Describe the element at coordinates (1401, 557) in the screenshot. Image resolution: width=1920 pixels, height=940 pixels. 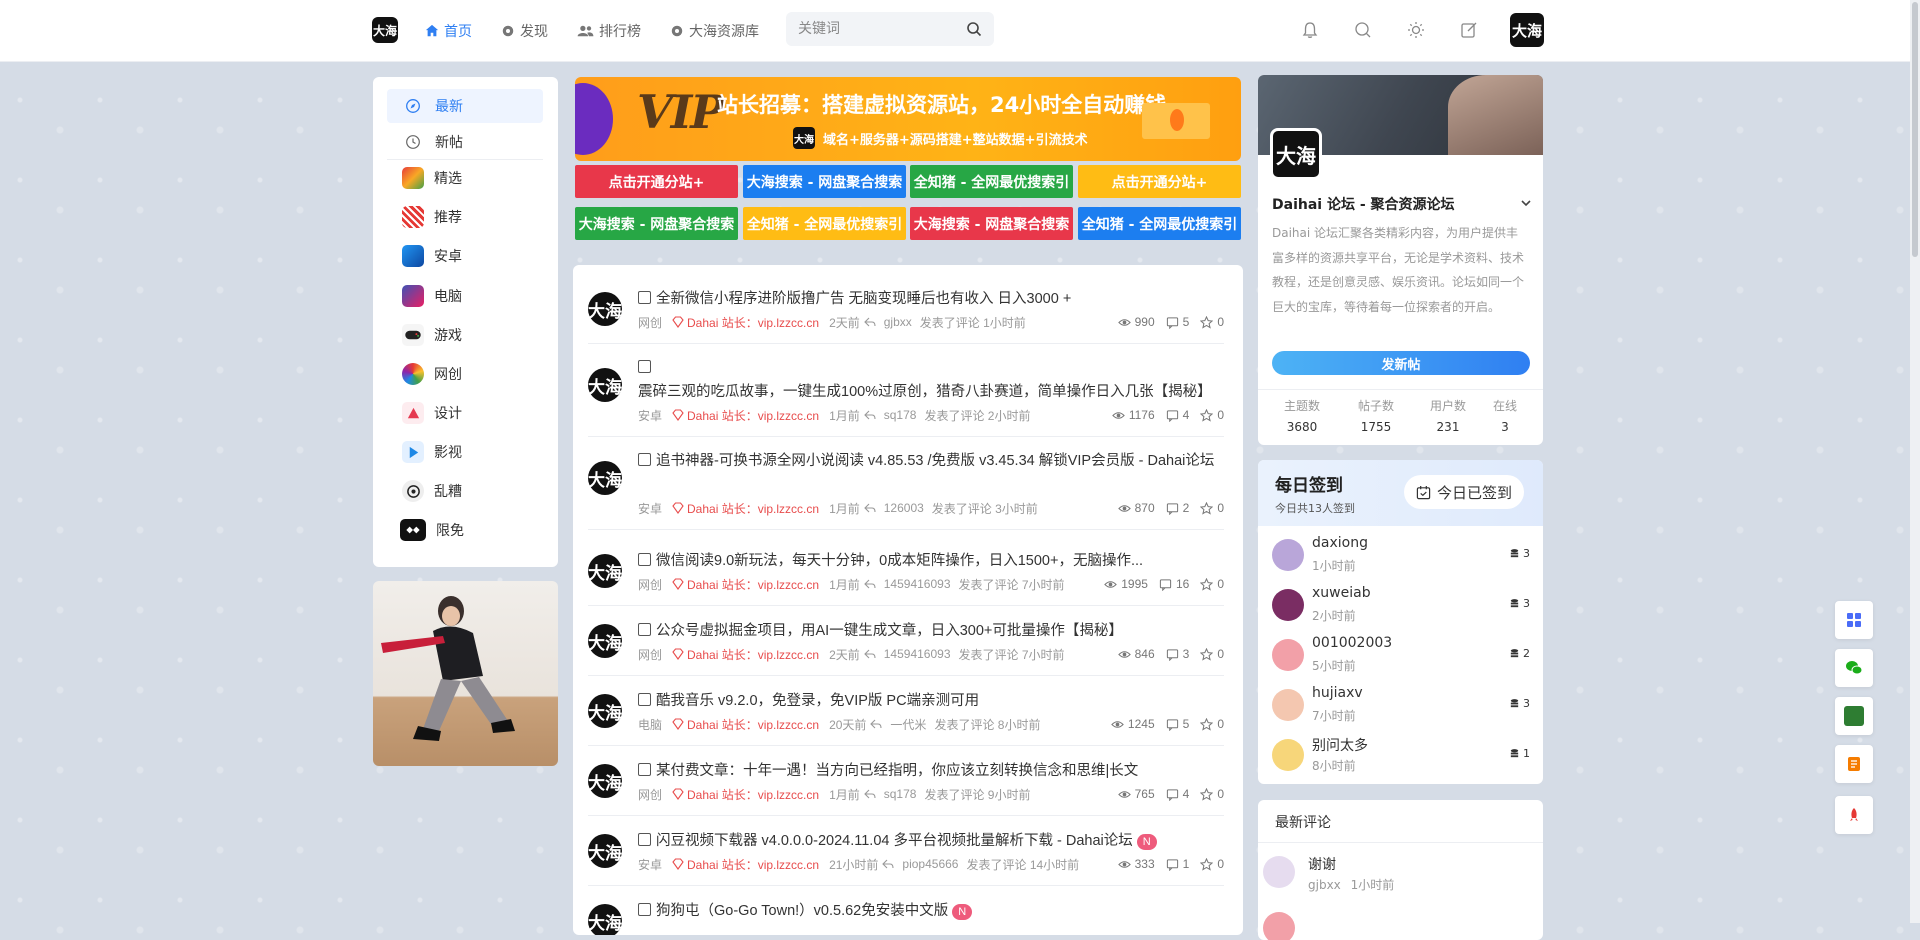
I see `signin-user-row: daxiong 1小时前 3` at that location.